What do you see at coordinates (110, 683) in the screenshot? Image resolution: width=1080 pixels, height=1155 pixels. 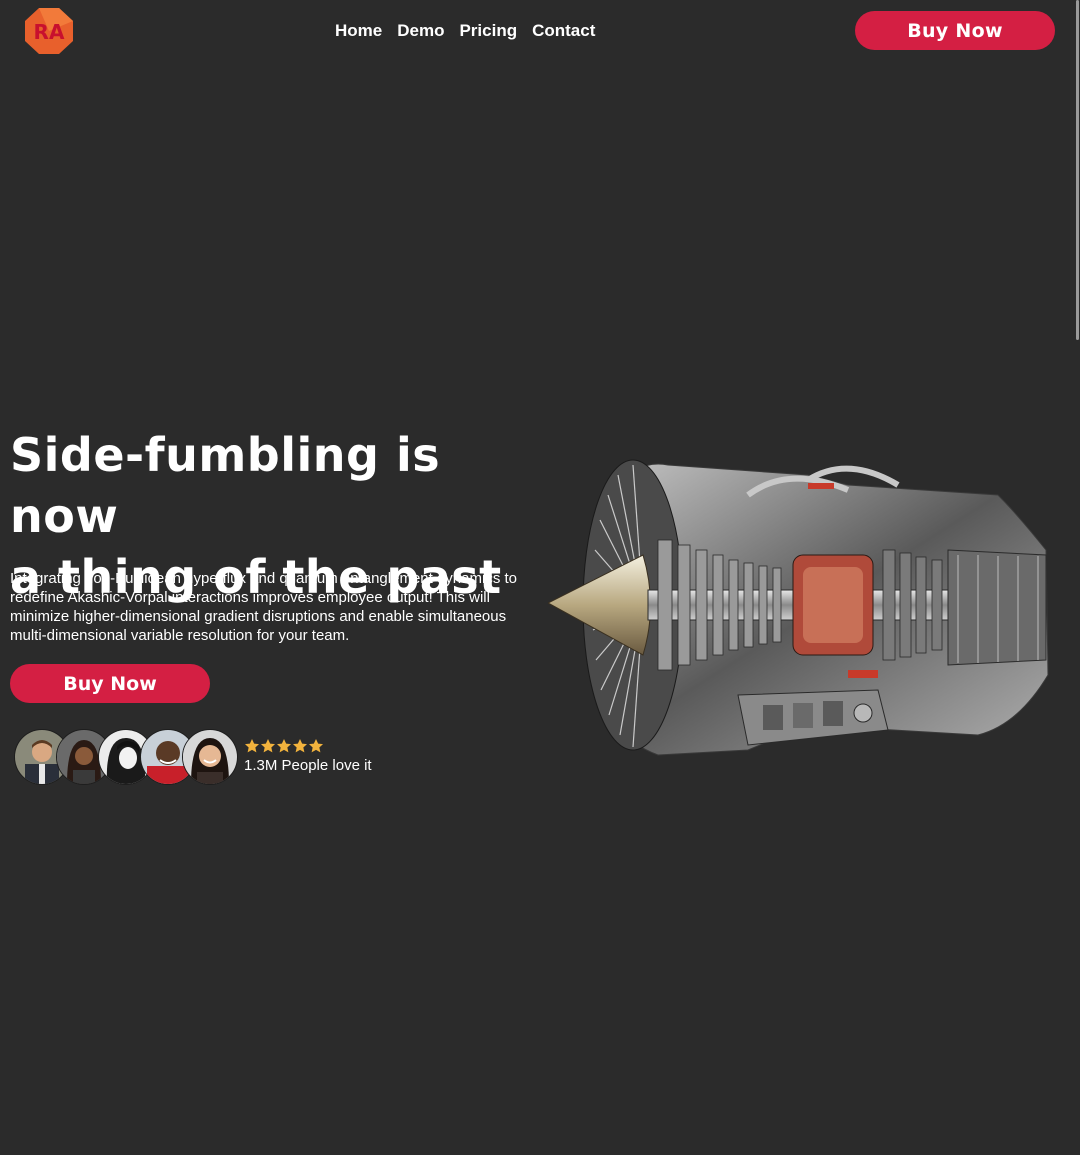 I see `hero-buy-now-button: Buy Now` at bounding box center [110, 683].